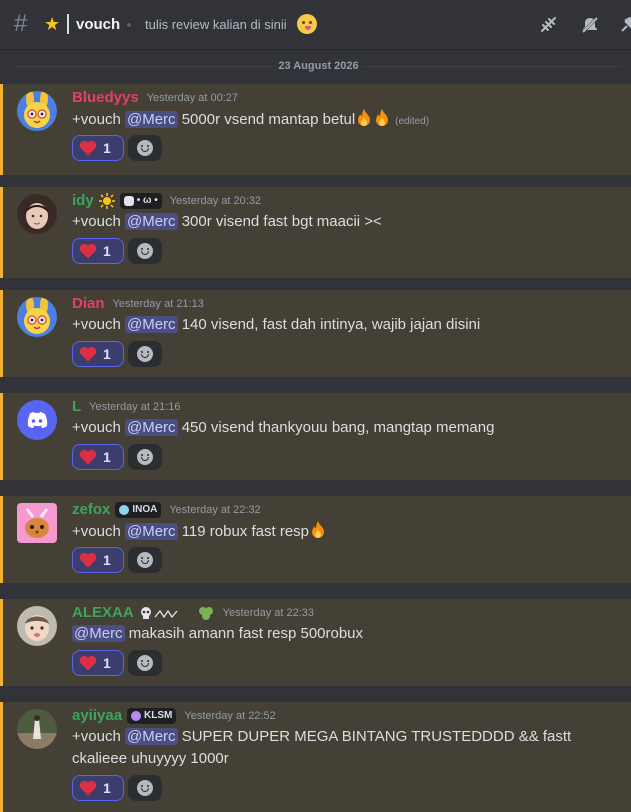  What do you see at coordinates (166, 201) in the screenshot?
I see `message-meta: idy • ω • Yesterday at 20:32` at bounding box center [166, 201].